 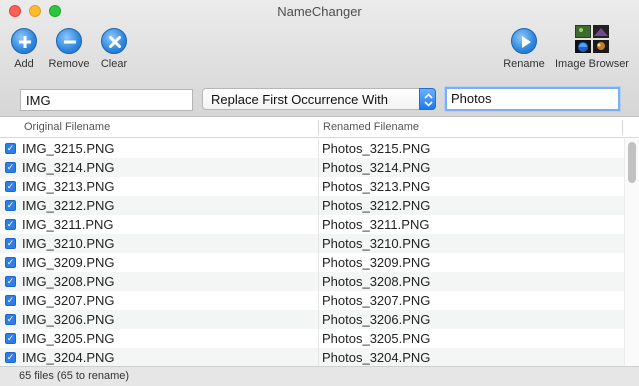 What do you see at coordinates (376, 148) in the screenshot?
I see `renamed-filename-cell: Photos_3215.PNG` at bounding box center [376, 148].